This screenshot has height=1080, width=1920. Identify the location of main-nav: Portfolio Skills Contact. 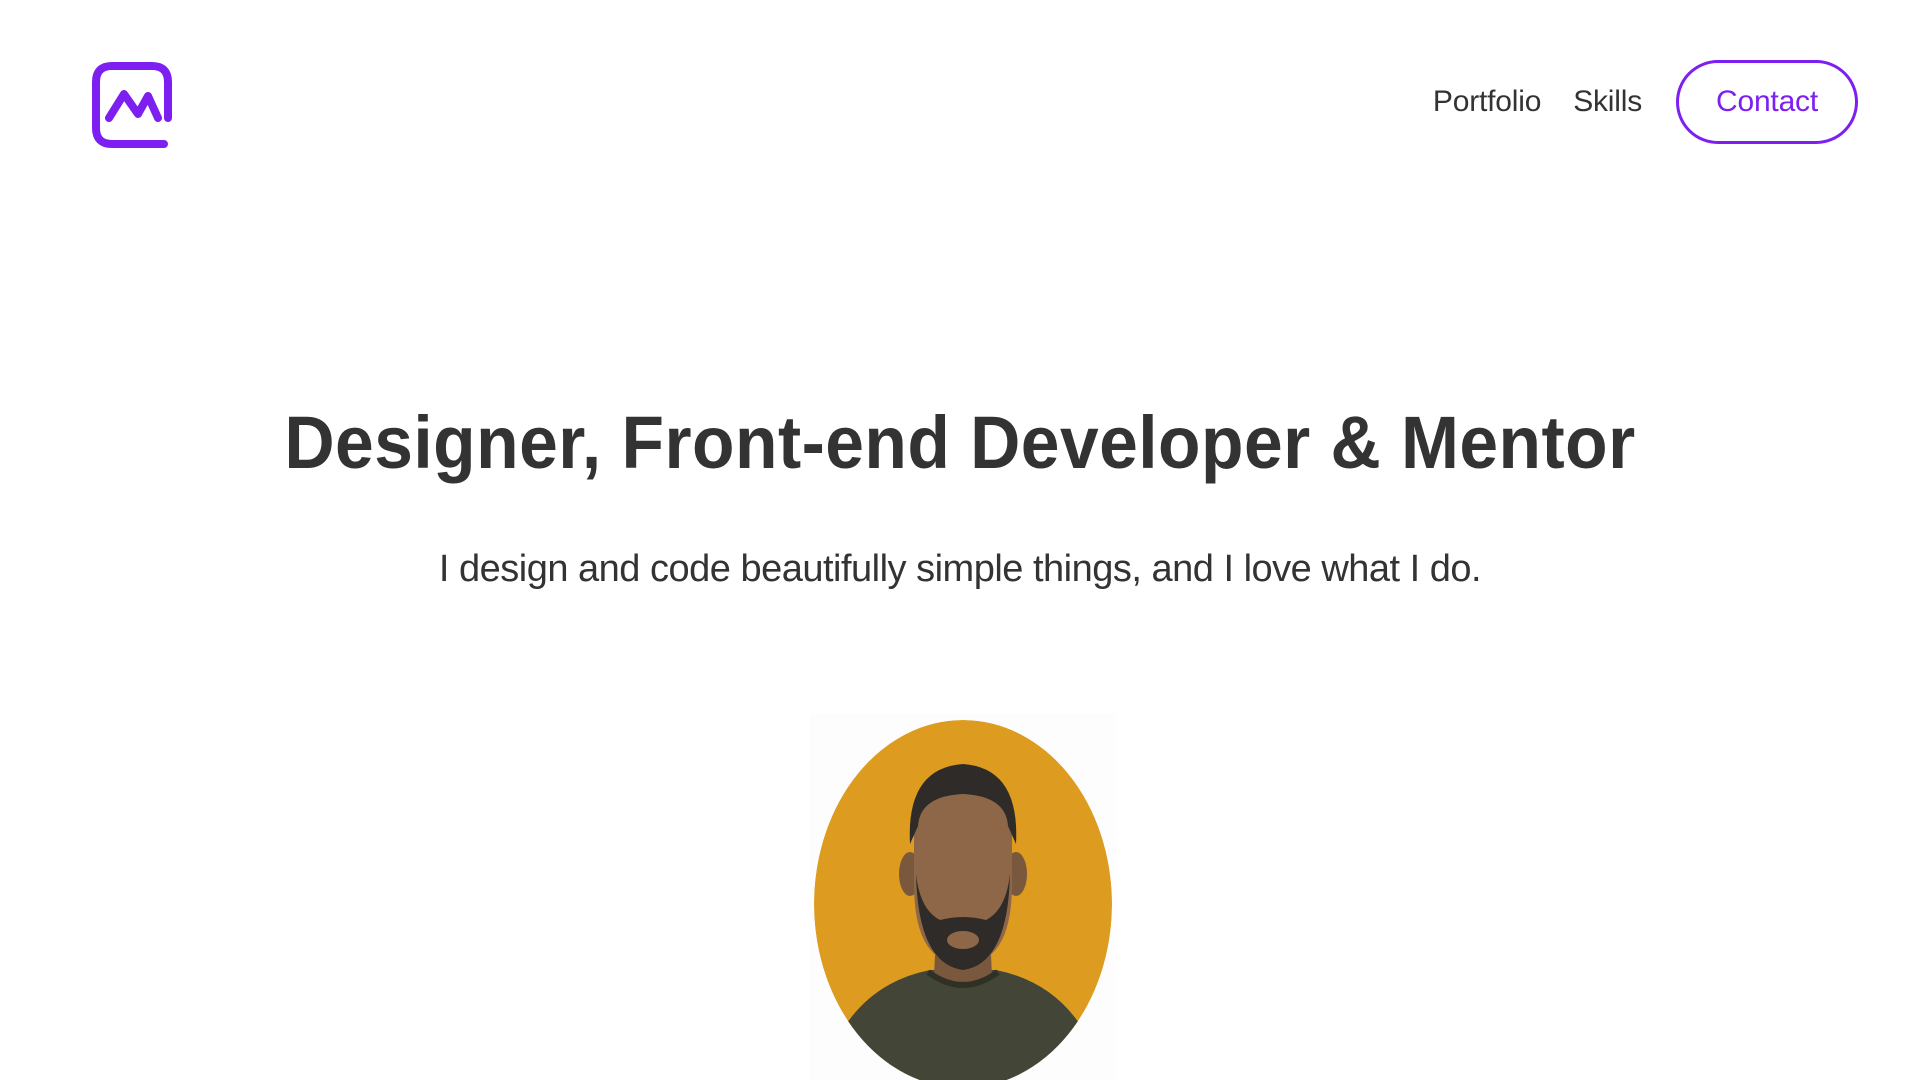
(1645, 102).